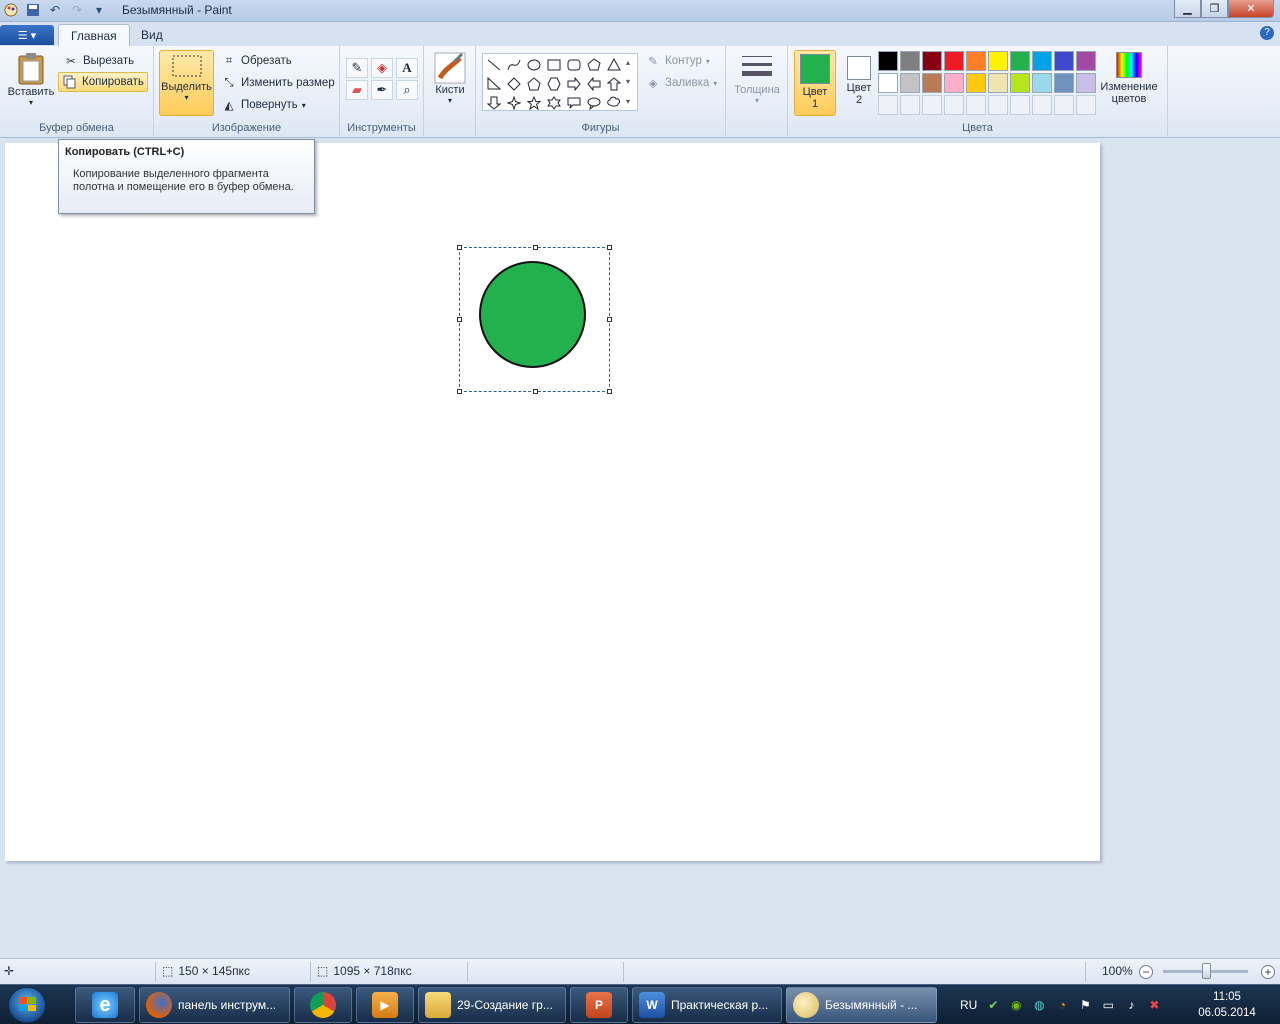  I want to click on magnifier-icon: ⌕, so click(407, 90).